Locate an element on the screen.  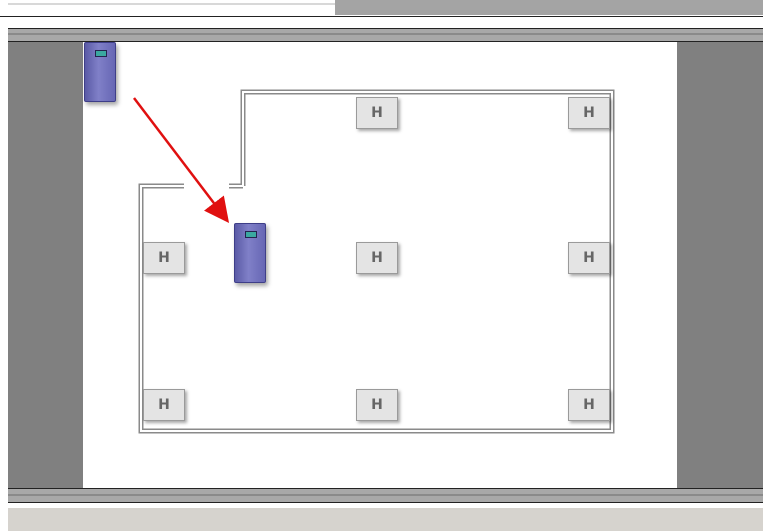
server-rack-icon-source is located at coordinates (100, 72).